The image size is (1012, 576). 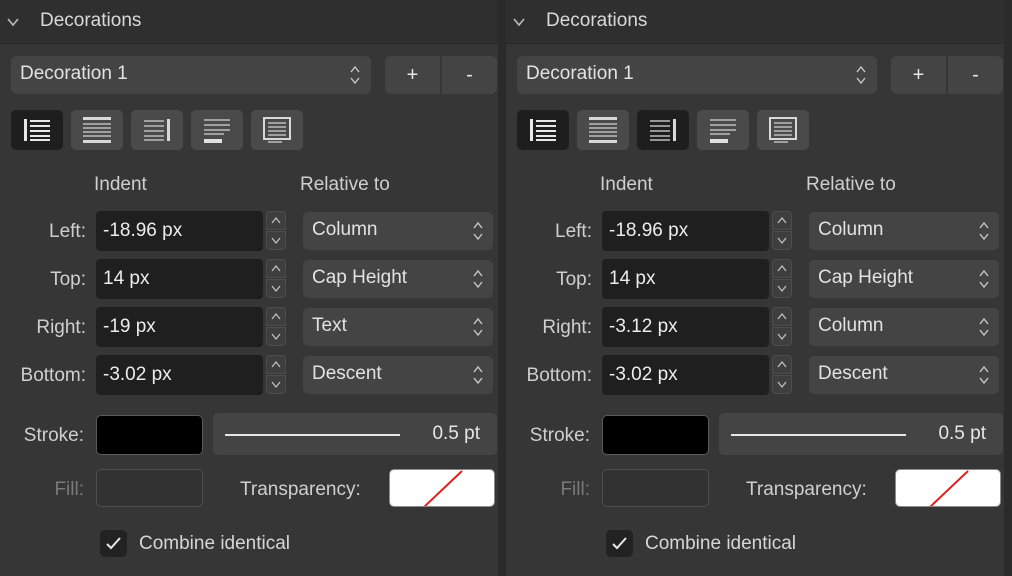 I want to click on border-left-icon, so click(x=543, y=130).